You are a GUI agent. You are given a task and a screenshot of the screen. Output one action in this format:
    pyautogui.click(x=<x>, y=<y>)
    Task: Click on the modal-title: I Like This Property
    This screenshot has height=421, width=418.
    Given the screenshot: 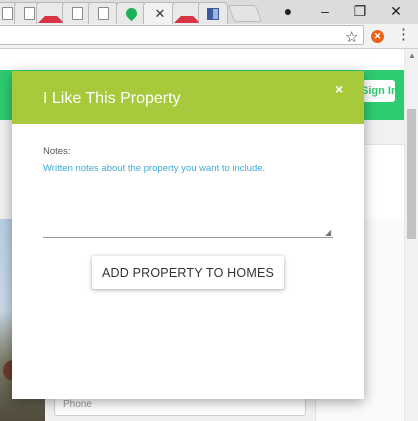 What is the action you would take?
    pyautogui.click(x=112, y=98)
    